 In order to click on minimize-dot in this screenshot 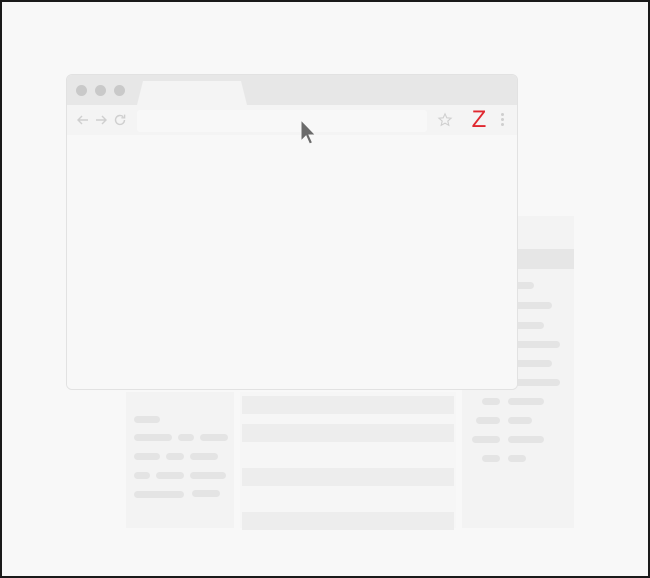, I will do `click(100, 90)`.